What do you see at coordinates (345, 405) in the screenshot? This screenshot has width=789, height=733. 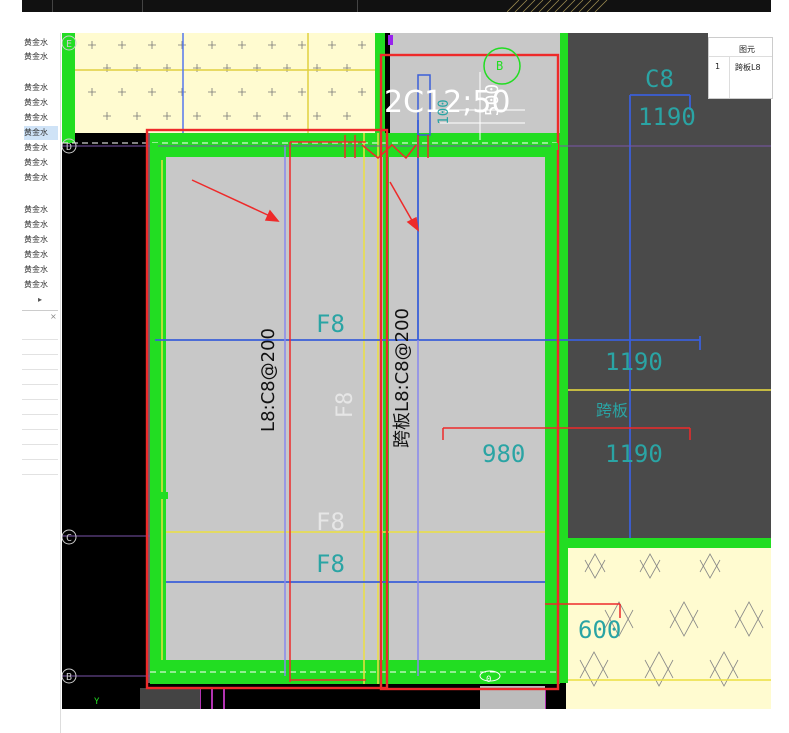 I see `label-f8-vertical: F8` at bounding box center [345, 405].